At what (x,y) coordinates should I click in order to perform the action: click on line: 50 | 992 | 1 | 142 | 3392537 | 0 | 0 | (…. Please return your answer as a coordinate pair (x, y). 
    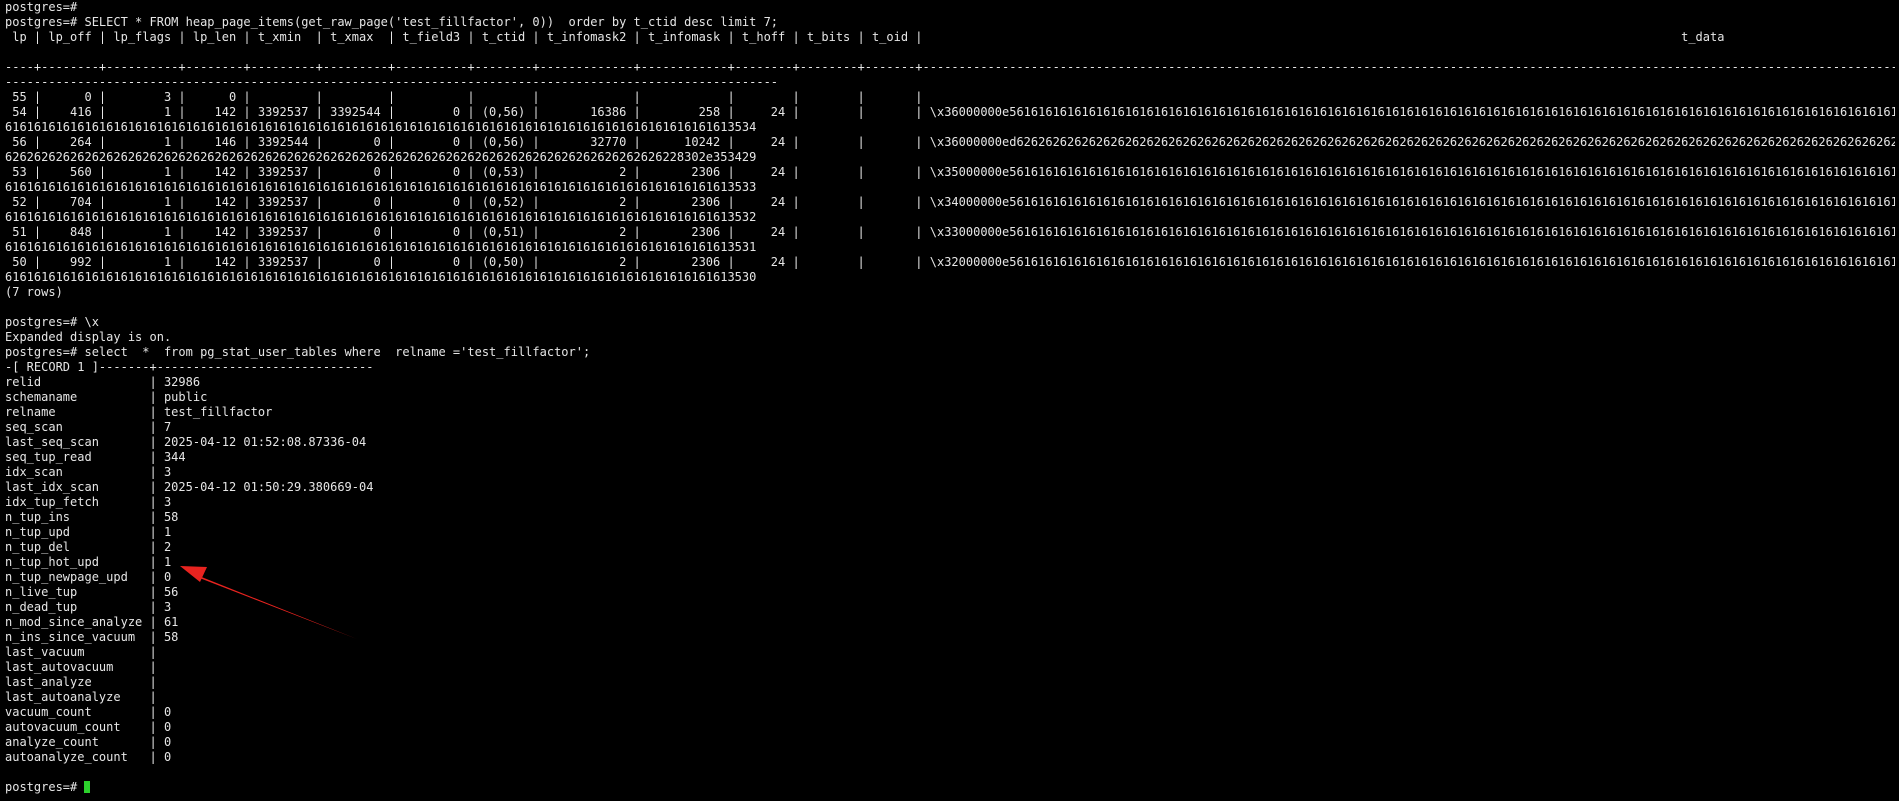
    Looking at the image, I should click on (950, 262).